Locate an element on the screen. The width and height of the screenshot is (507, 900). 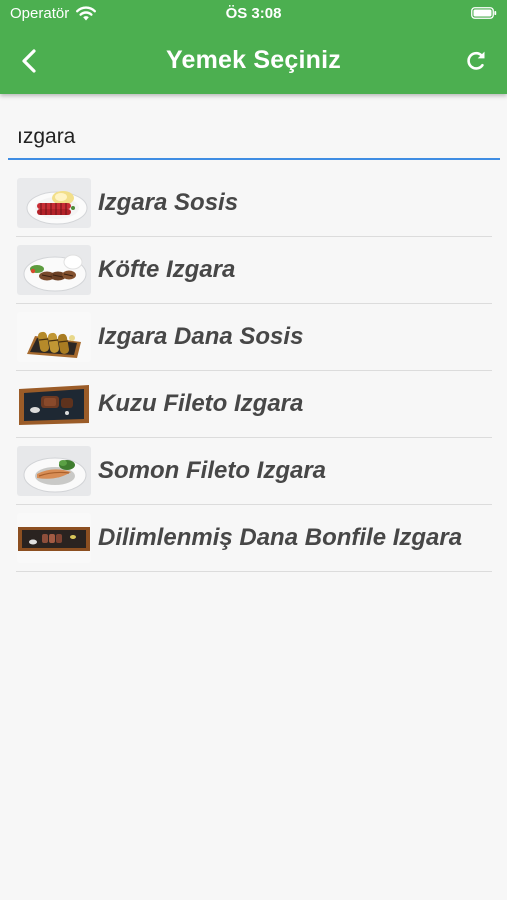
food-name: Köfte Izgara is located at coordinates (167, 269).